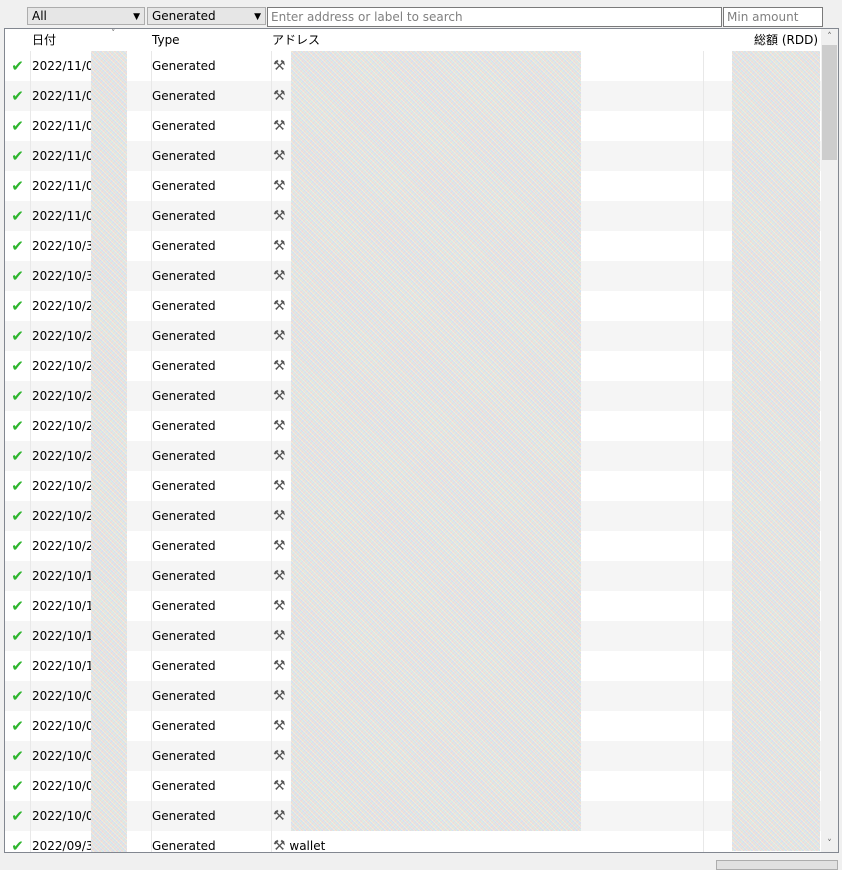 The height and width of the screenshot is (870, 842). I want to click on header-type: Type, so click(211, 40).